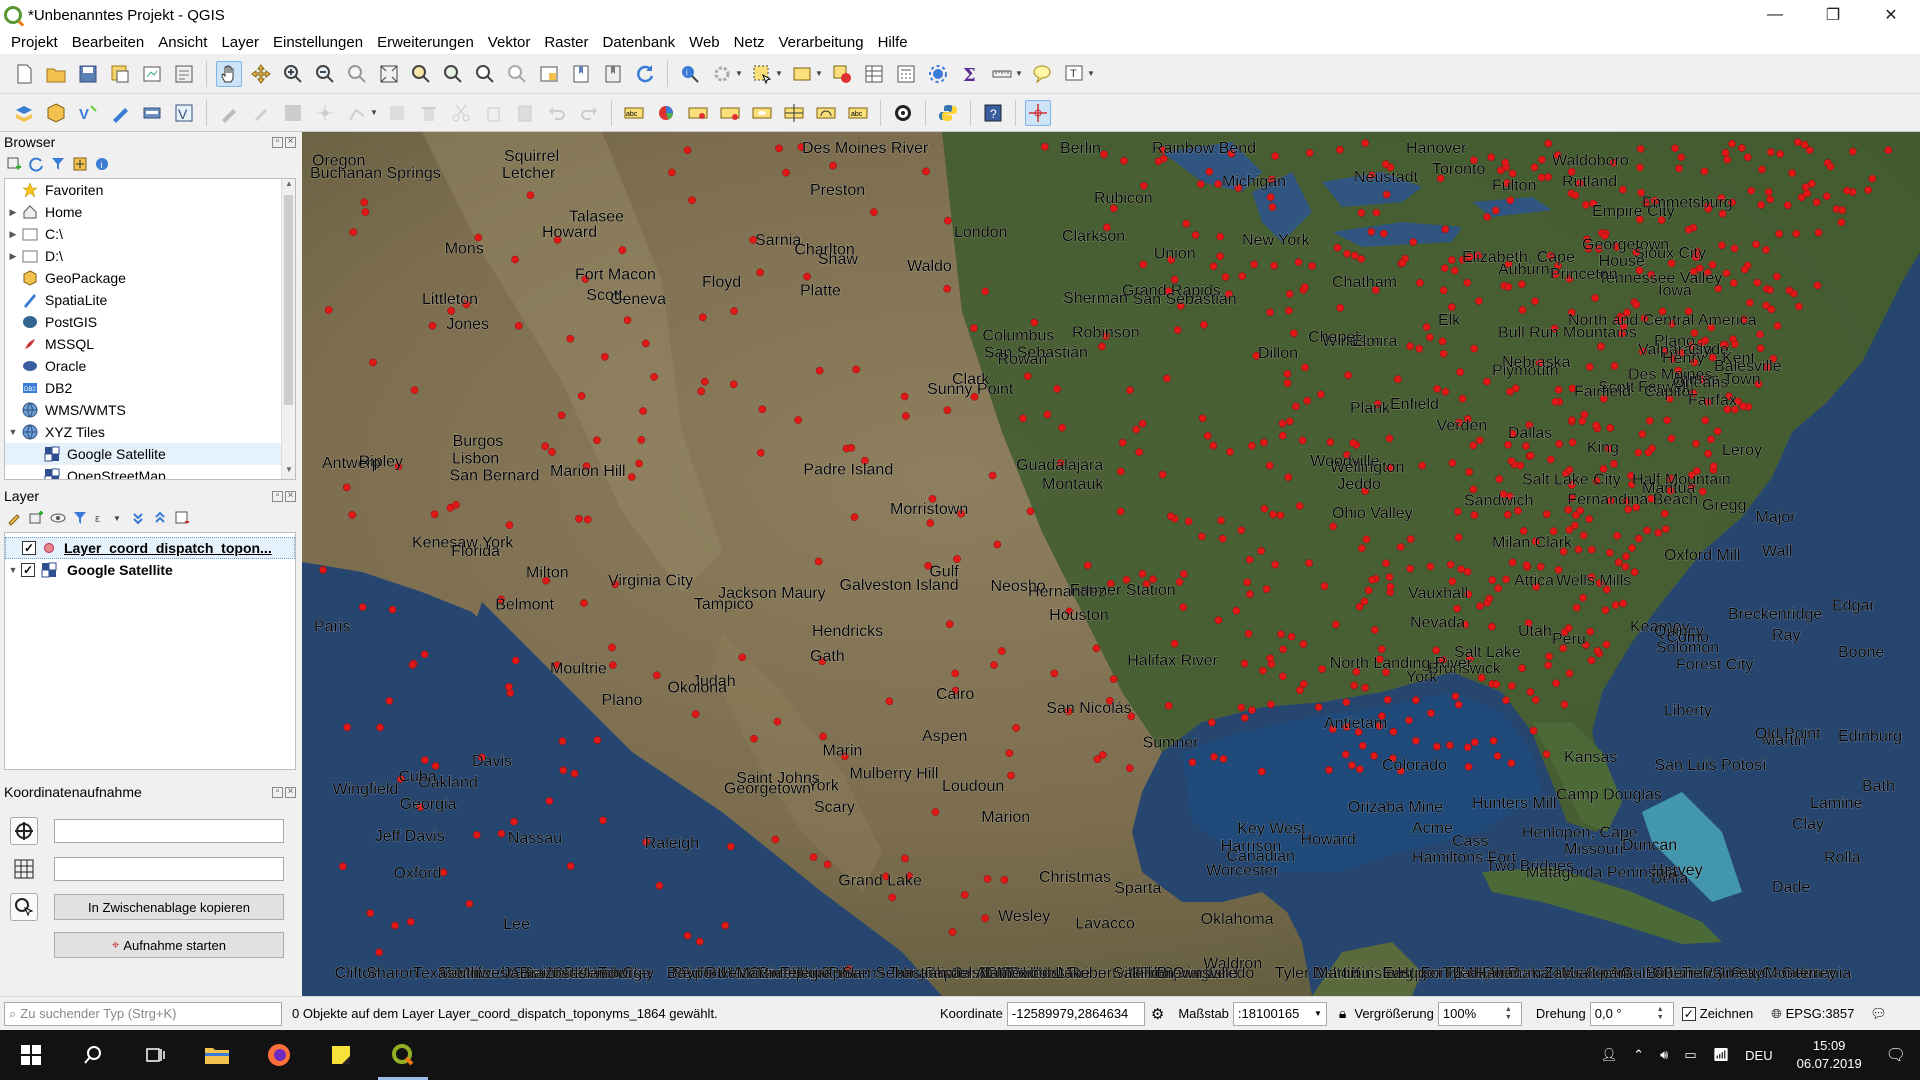 Image resolution: width=1920 pixels, height=1080 pixels. I want to click on save-edits-button, so click(293, 113).